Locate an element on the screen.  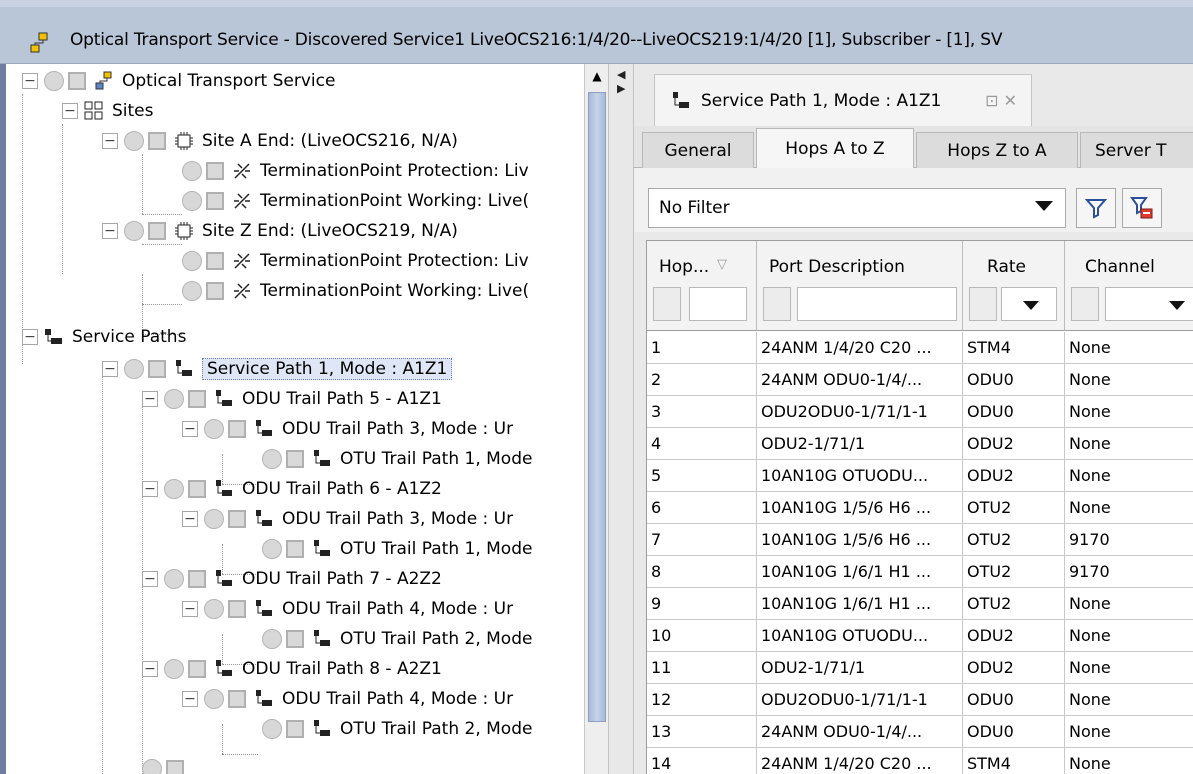
tab-hops-z-to-a: Hops Z to A is located at coordinates (997, 150).